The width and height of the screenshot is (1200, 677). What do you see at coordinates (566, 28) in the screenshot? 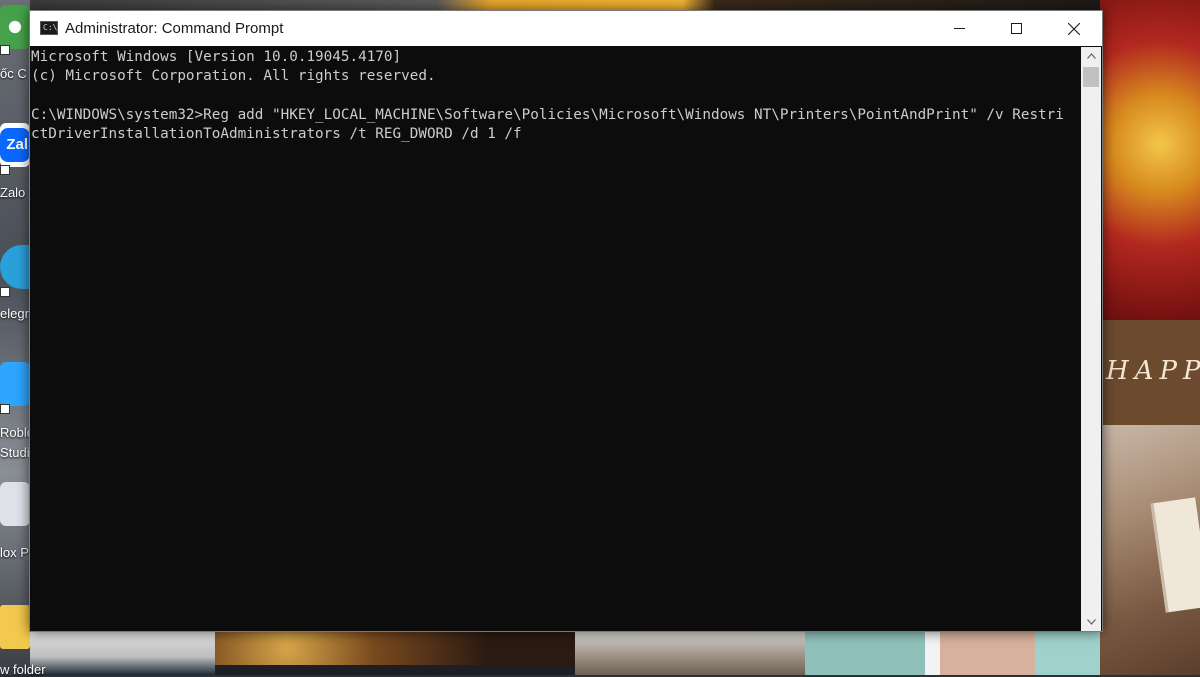
I see `title-bar: C:\ Administrator: Command Prompt` at bounding box center [566, 28].